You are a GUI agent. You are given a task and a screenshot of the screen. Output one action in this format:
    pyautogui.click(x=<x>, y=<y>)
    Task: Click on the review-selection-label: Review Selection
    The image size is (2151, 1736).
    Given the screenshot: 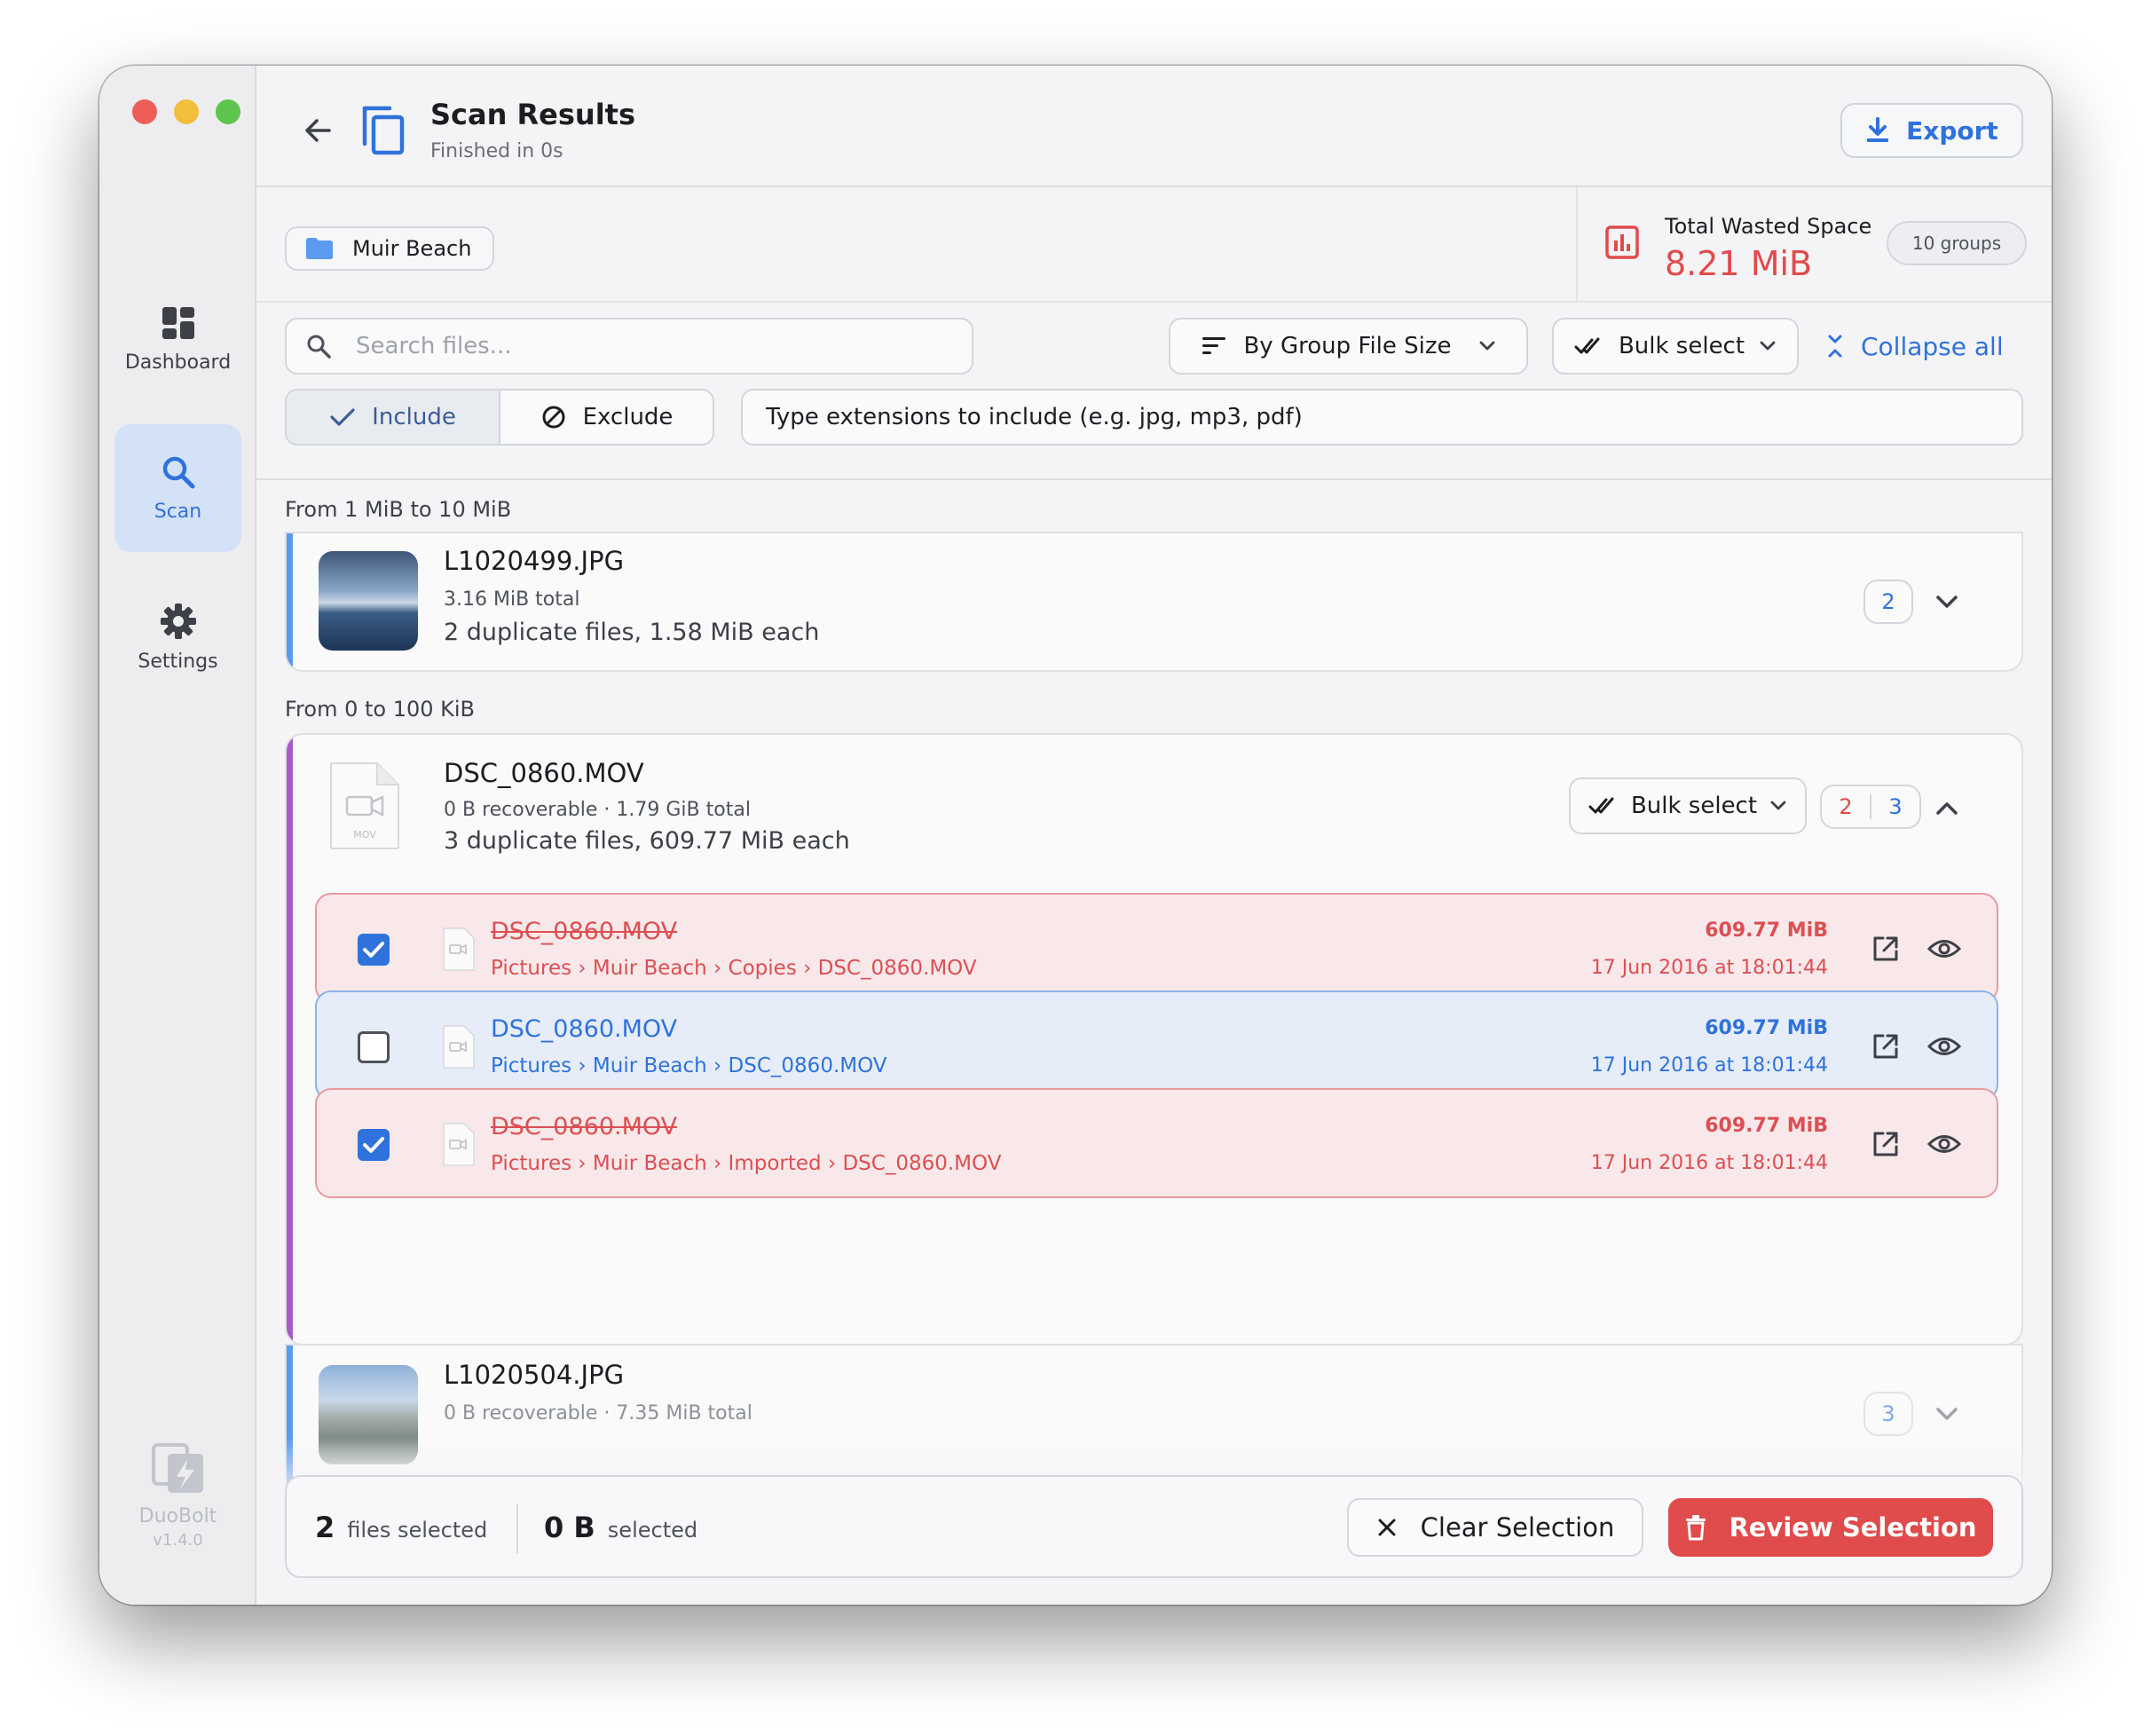 What is the action you would take?
    pyautogui.click(x=1853, y=1527)
    